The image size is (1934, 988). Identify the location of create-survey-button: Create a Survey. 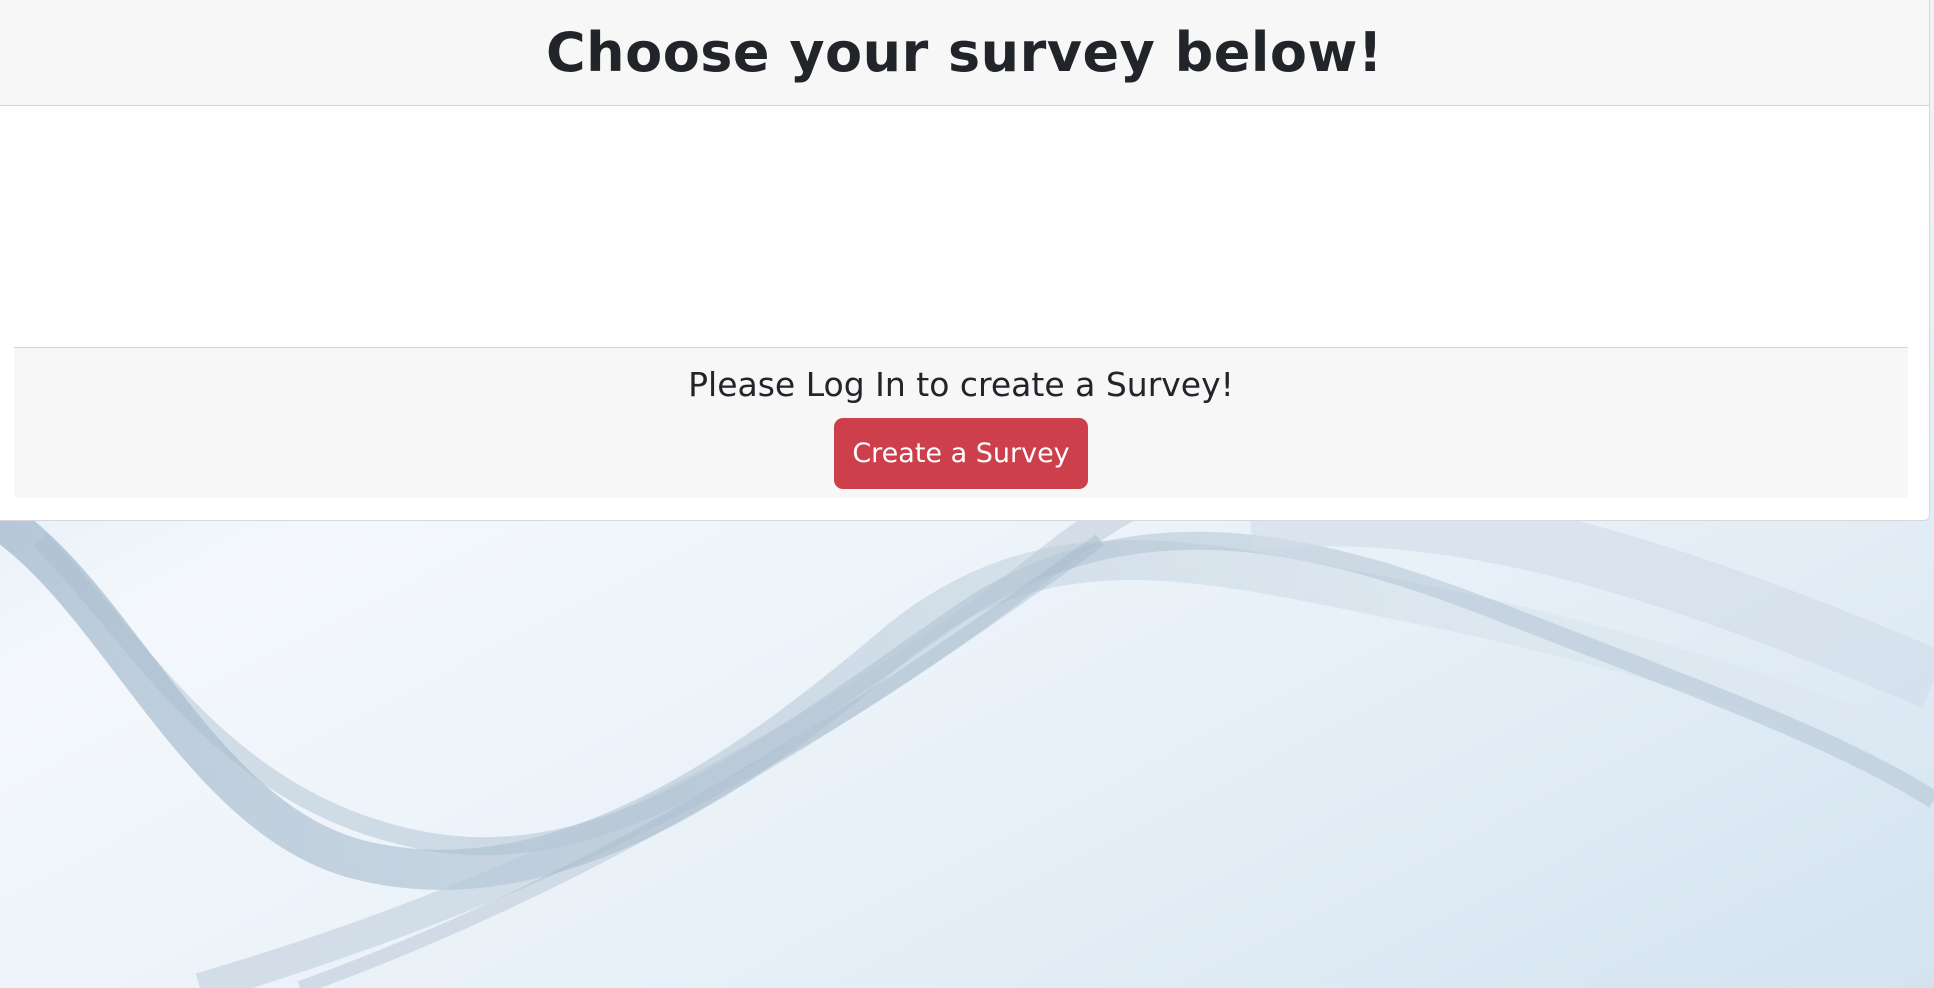
(961, 453).